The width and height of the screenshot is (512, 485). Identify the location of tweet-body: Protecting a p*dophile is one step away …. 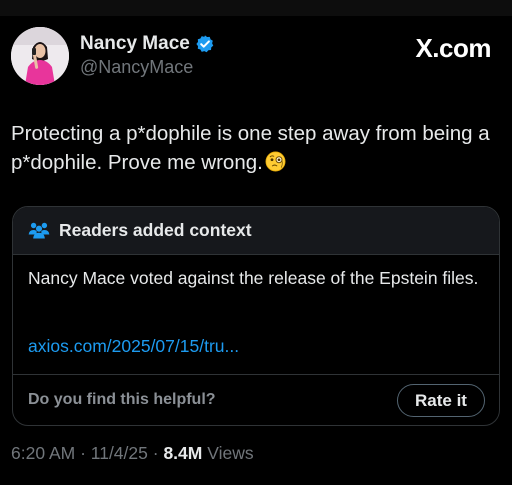
(250, 148).